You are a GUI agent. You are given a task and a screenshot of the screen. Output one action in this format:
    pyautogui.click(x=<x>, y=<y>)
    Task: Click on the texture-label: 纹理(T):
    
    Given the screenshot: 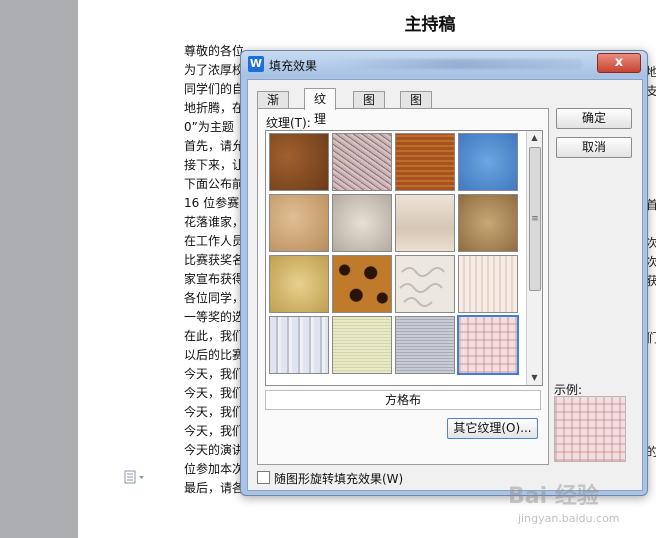 What is the action you would take?
    pyautogui.click(x=288, y=123)
    